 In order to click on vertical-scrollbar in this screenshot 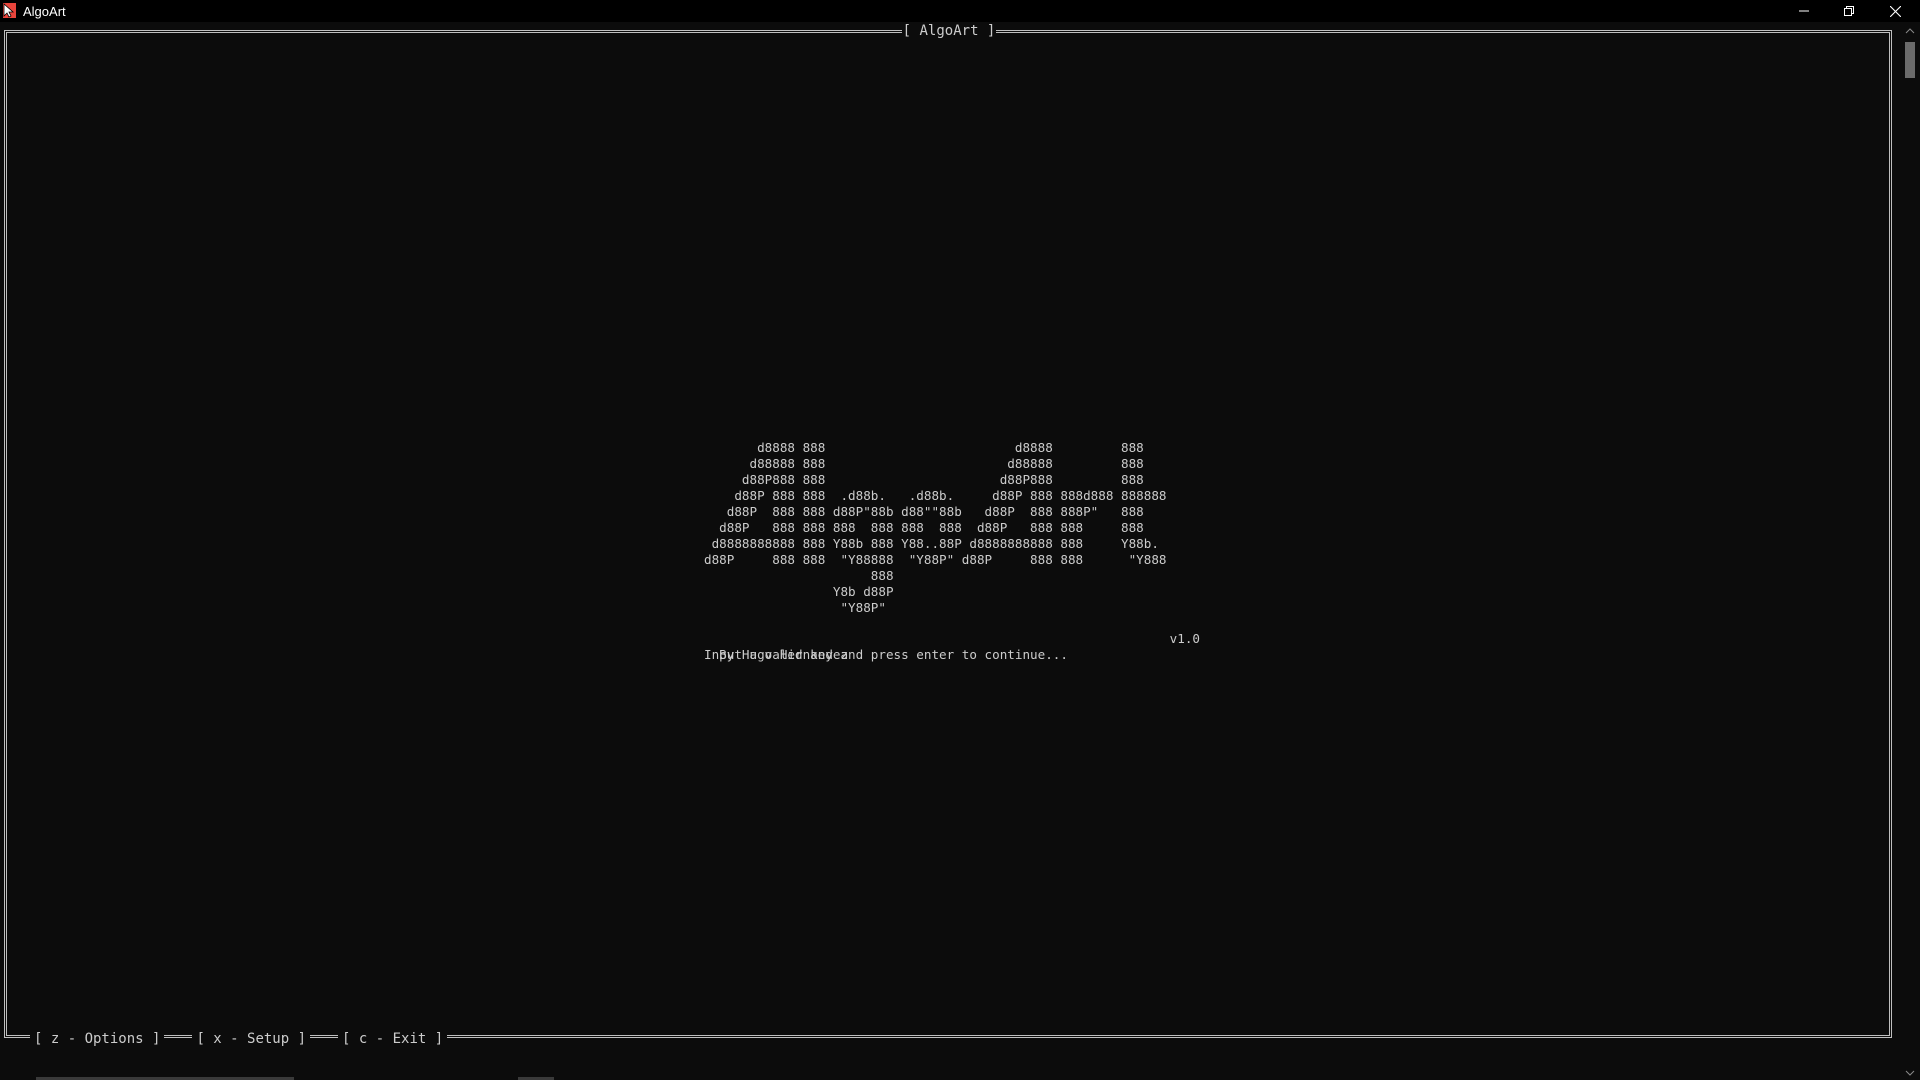, I will do `click(1910, 549)`.